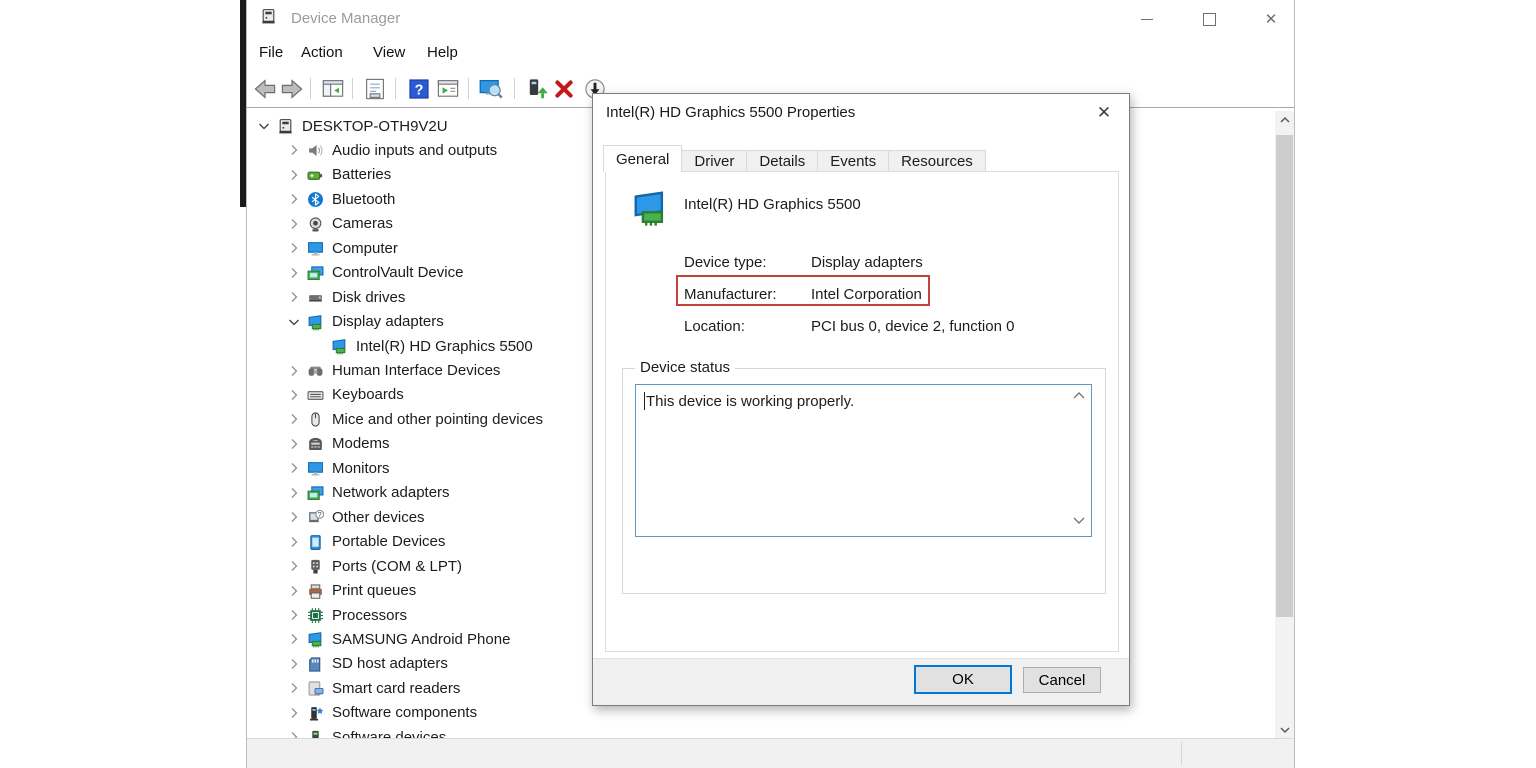 Image resolution: width=1536 pixels, height=768 pixels. What do you see at coordinates (322, 52) in the screenshot?
I see `menu-action: Action` at bounding box center [322, 52].